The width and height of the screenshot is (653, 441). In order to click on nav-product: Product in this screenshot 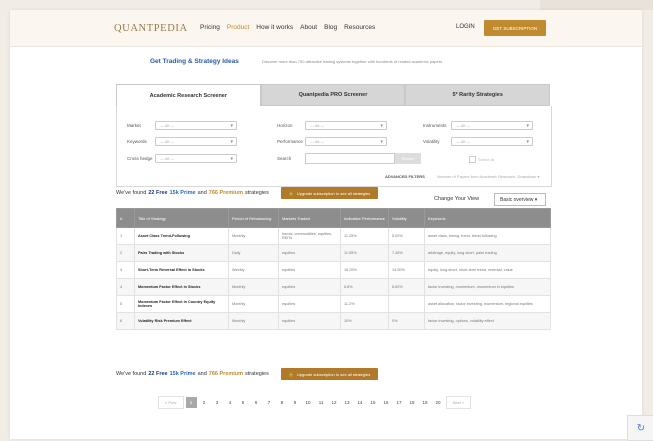, I will do `click(238, 27)`.